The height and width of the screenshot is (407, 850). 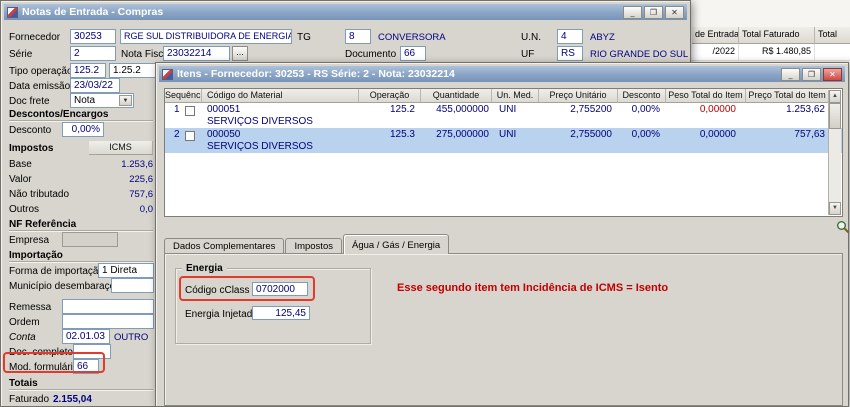 What do you see at coordinates (777, 35) in the screenshot?
I see `bg-column-header-total-faturado: Total Faturado` at bounding box center [777, 35].